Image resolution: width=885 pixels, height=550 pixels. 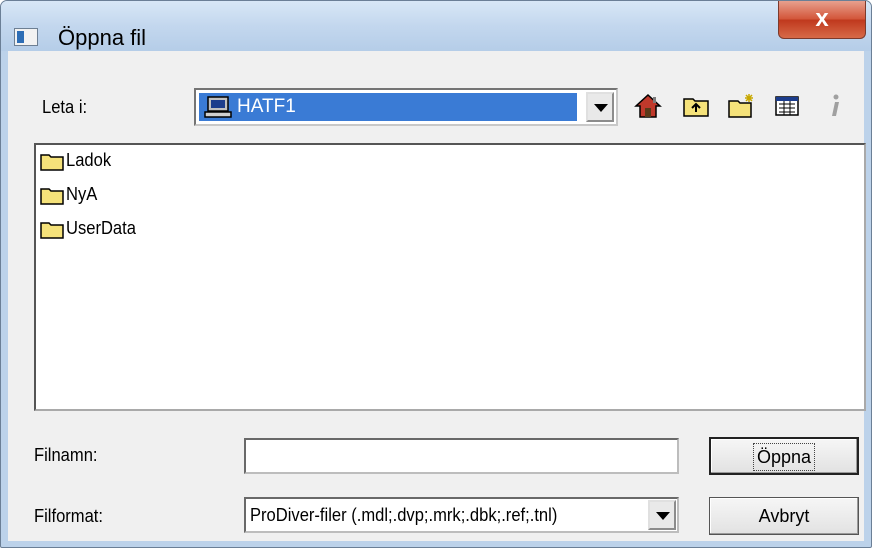 I want to click on fileformat-label: Filformat:, so click(x=69, y=516).